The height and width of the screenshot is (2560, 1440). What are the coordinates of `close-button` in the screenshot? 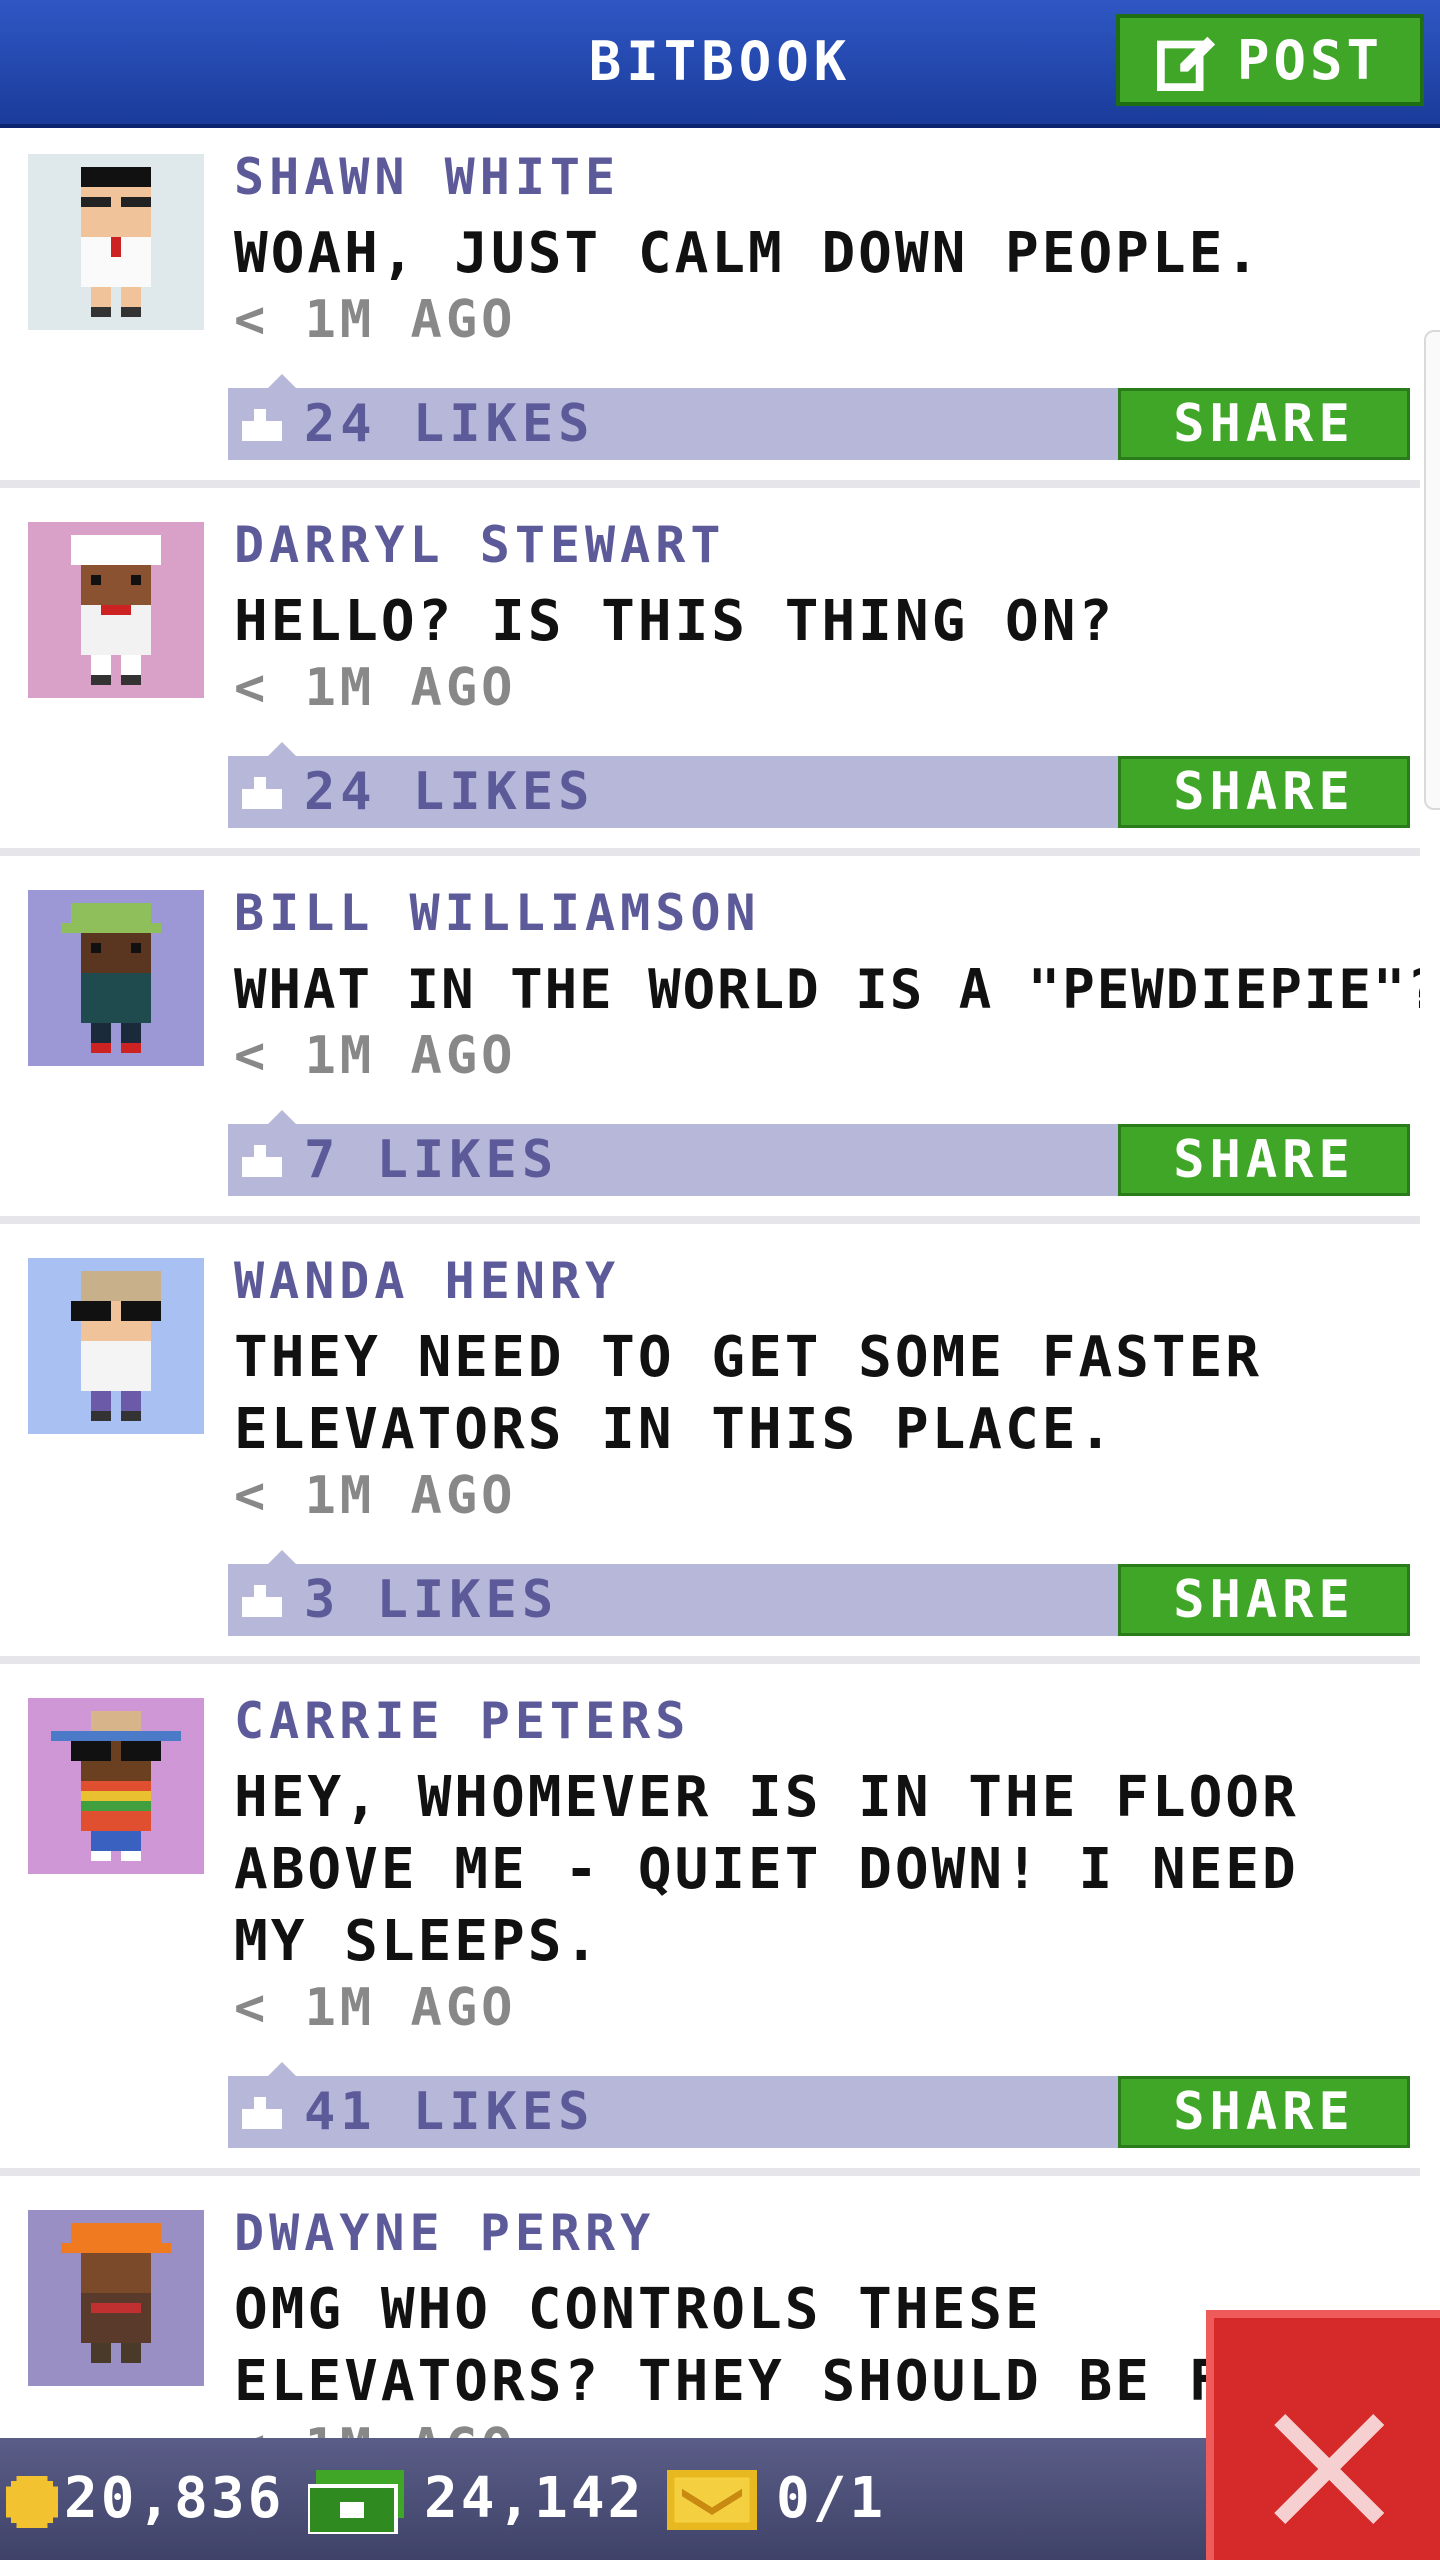 It's located at (1323, 2435).